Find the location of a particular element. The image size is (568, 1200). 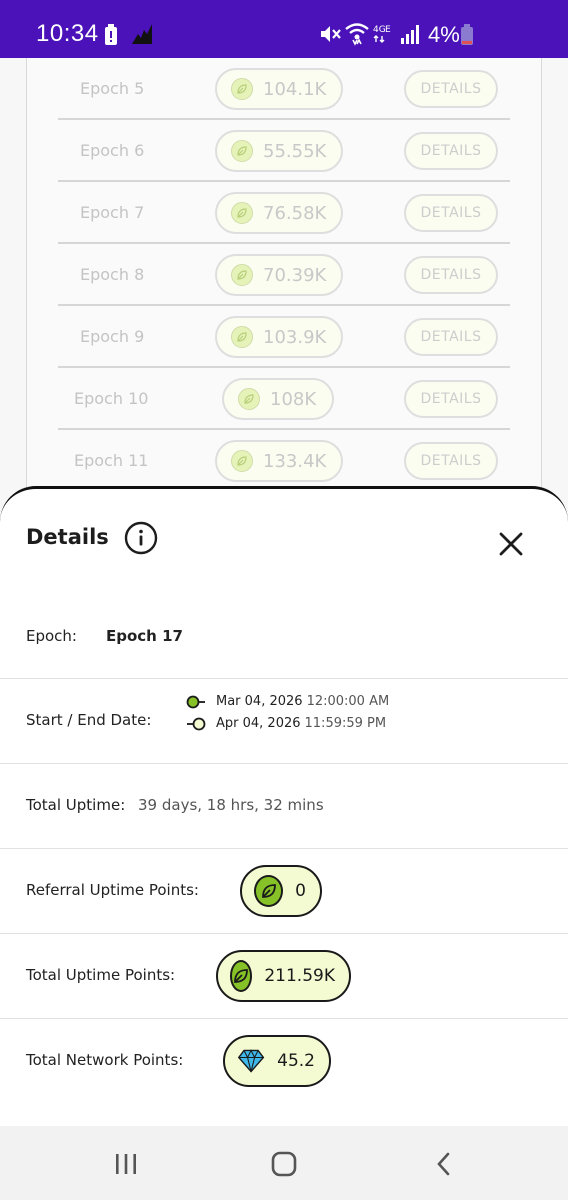

epoch-points-value: 70.39K is located at coordinates (295, 275).